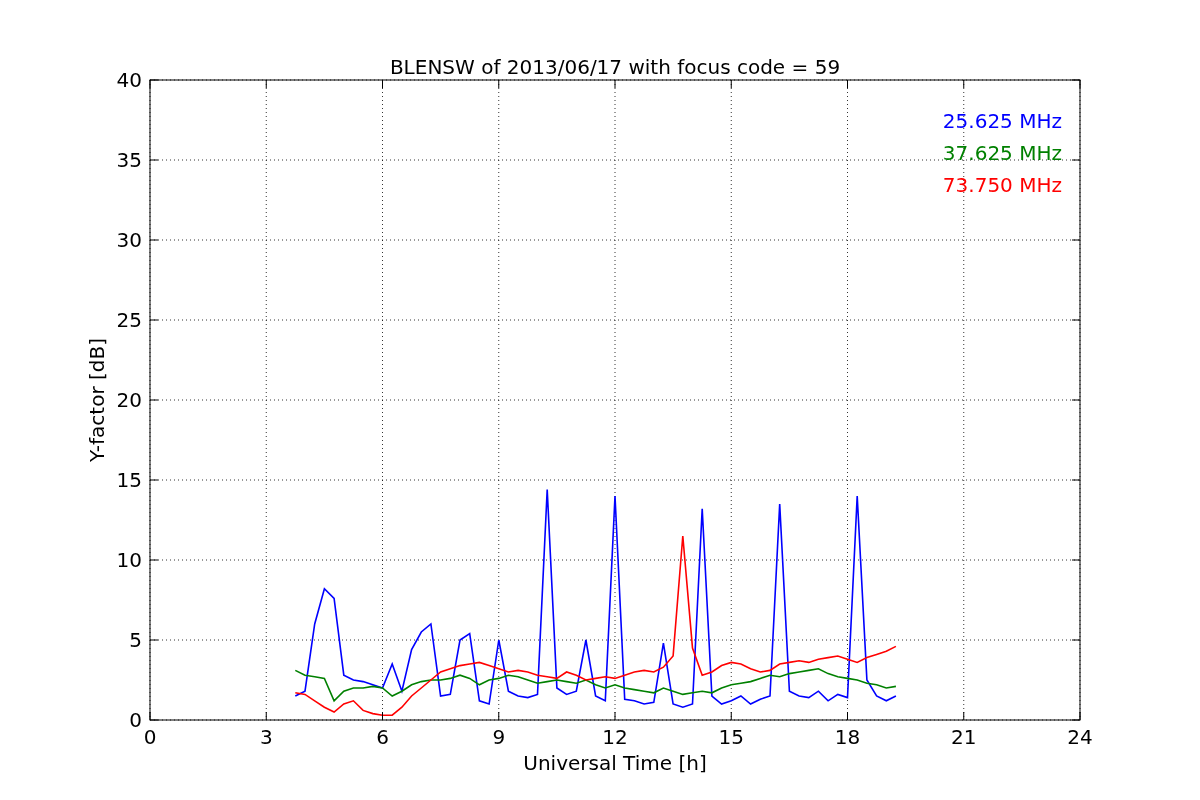 The image size is (1200, 800). What do you see at coordinates (615, 67) in the screenshot?
I see `chart-title: BLENSW of 2013/06/17 with focus code = 59` at bounding box center [615, 67].